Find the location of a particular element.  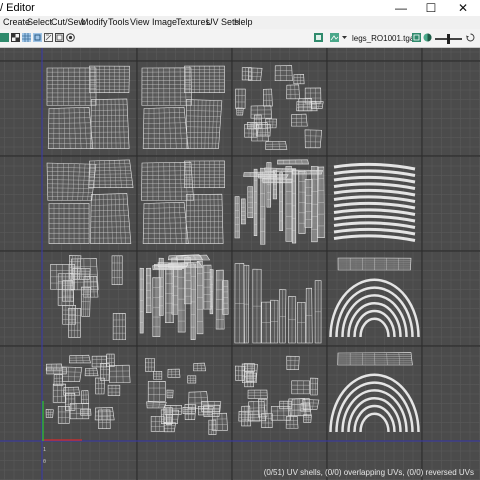

reset-icon is located at coordinates (470, 37).